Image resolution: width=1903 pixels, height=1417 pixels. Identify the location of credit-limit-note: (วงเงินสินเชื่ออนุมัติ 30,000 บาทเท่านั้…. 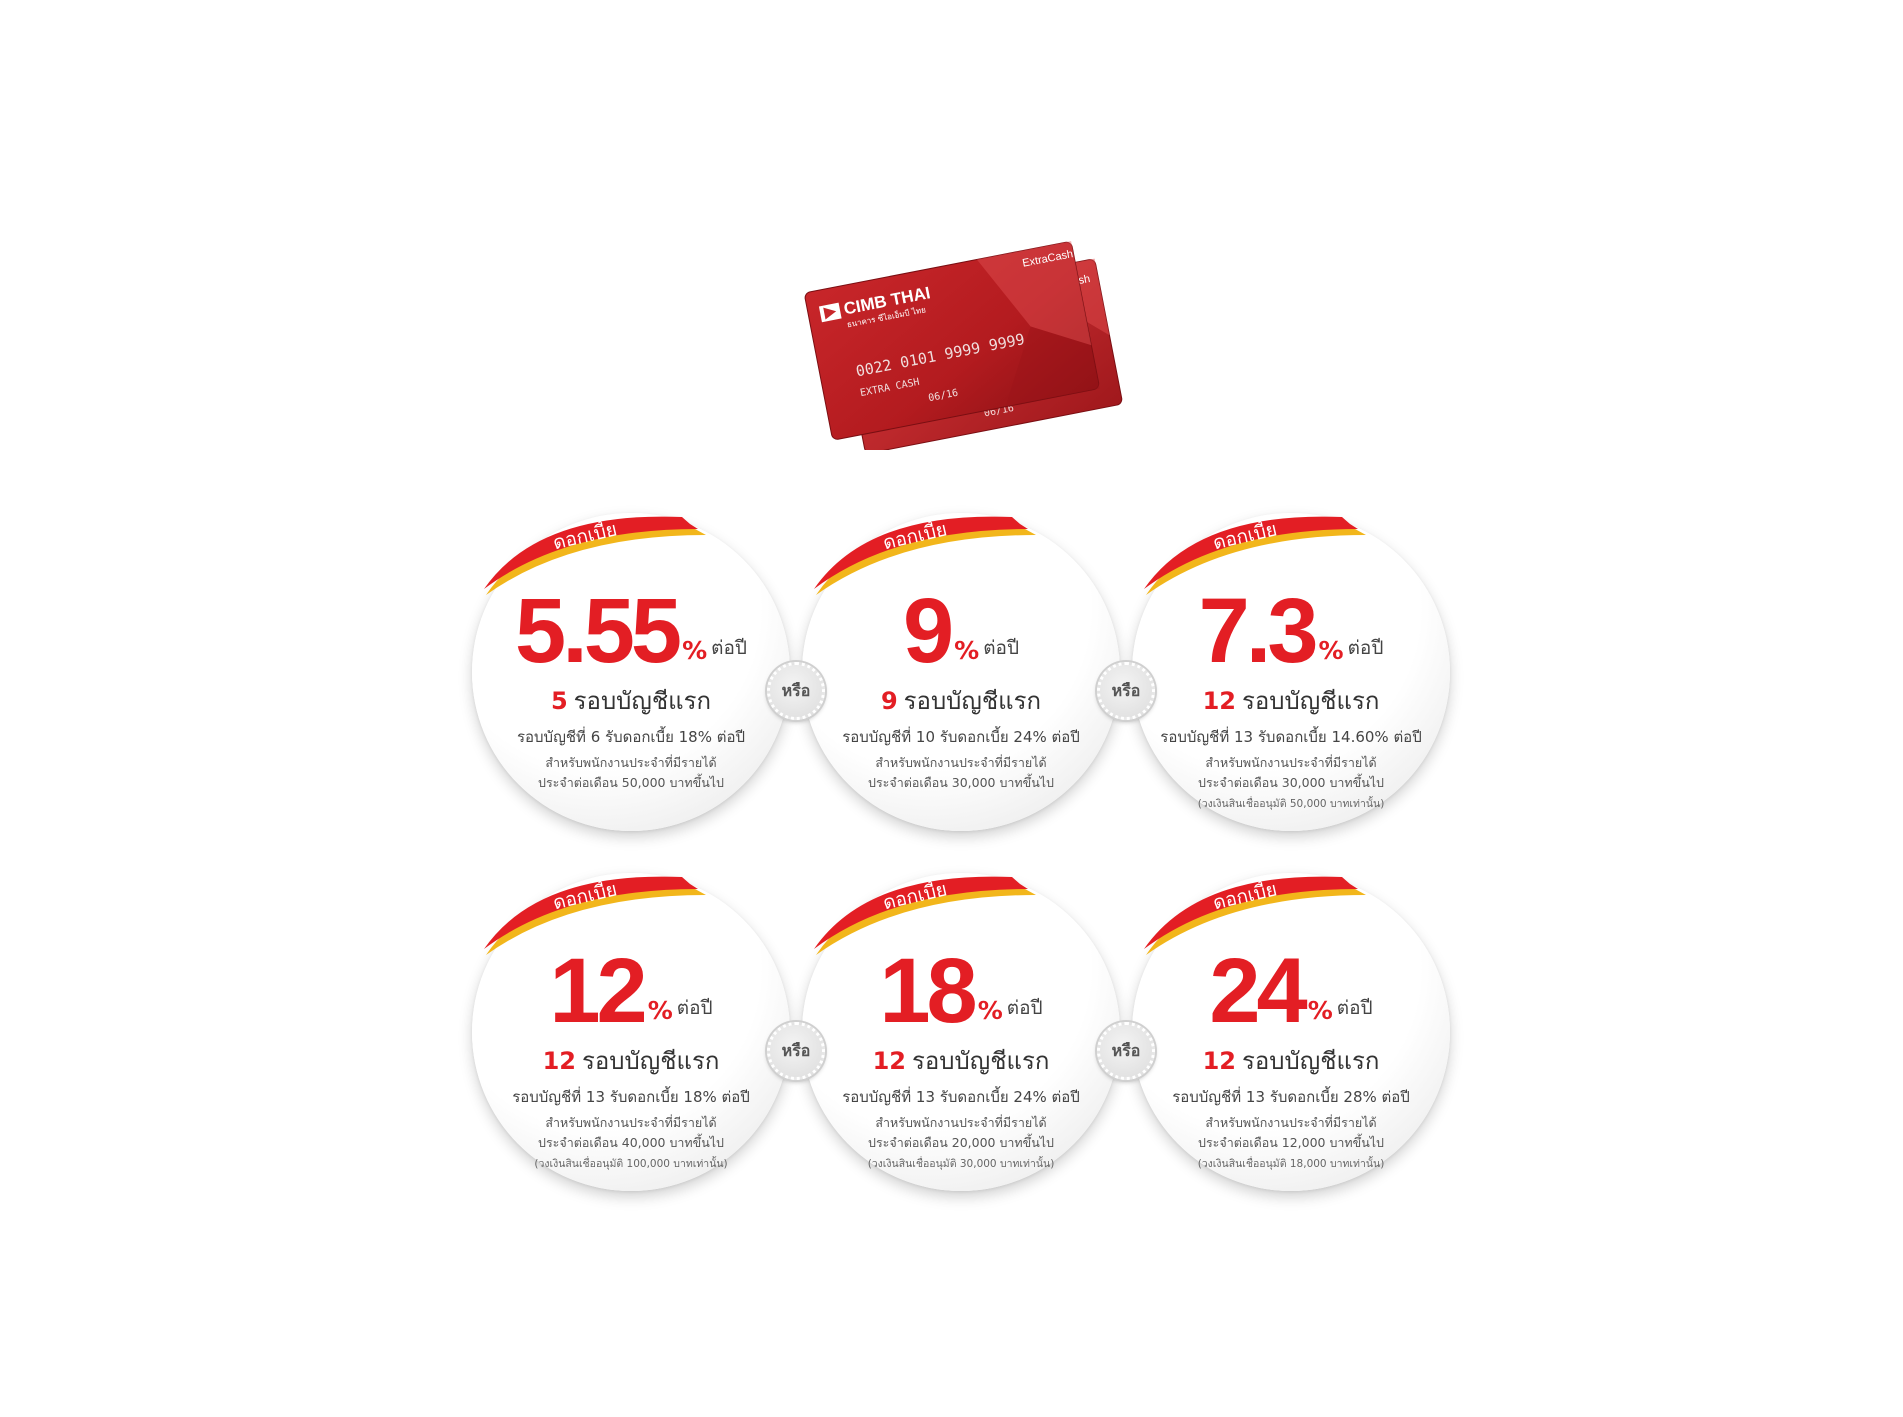
(961, 1164).